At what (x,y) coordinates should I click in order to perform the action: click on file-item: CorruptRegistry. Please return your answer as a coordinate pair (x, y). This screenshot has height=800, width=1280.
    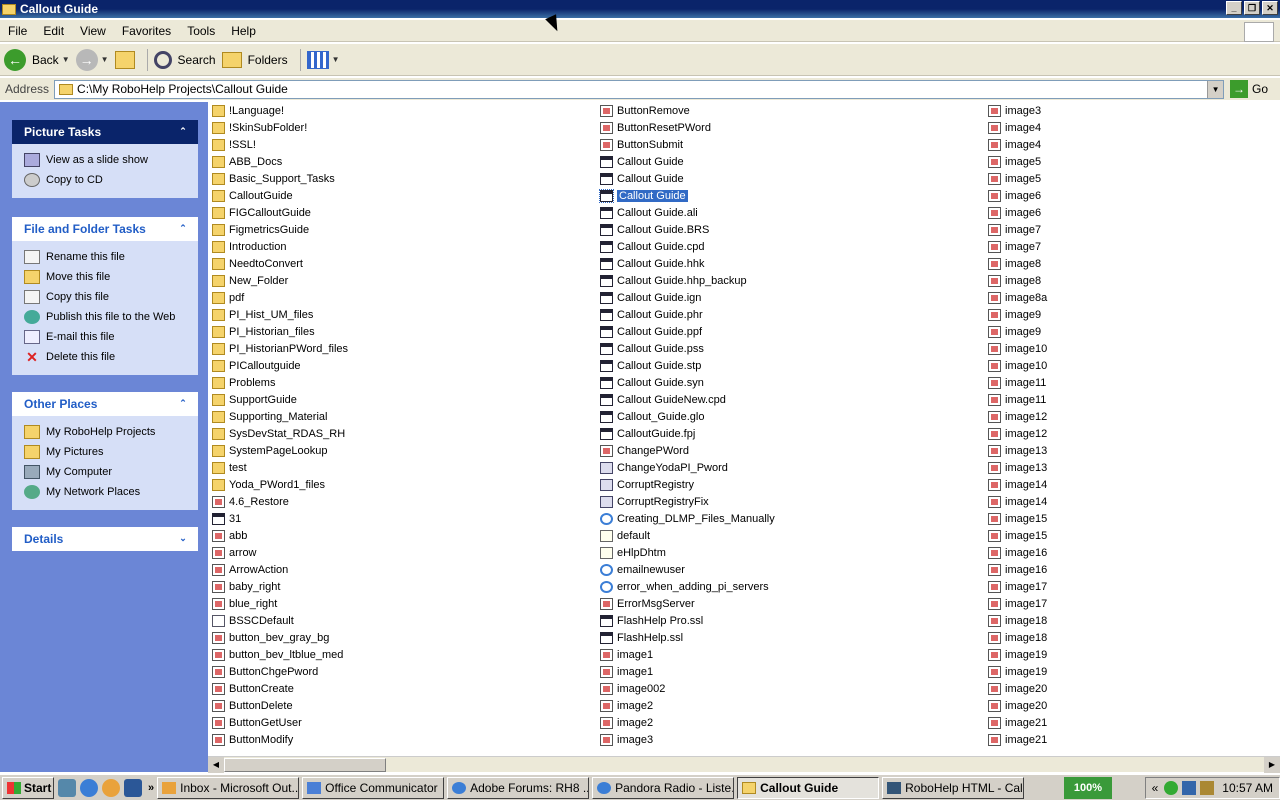
    Looking at the image, I should click on (647, 485).